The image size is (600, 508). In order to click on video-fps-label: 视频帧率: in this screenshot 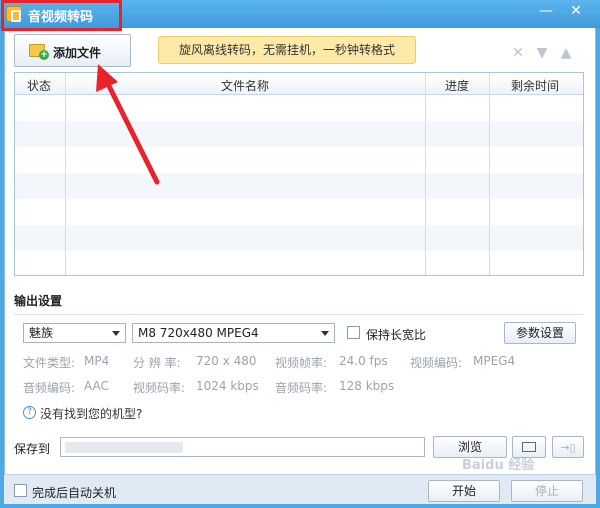, I will do `click(301, 363)`.